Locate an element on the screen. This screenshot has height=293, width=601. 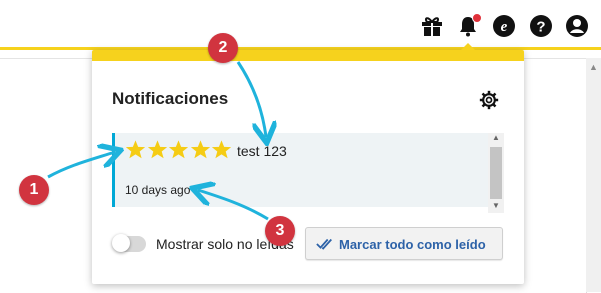
notification-list-scrollbar: ▲ ▼ is located at coordinates (496, 173).